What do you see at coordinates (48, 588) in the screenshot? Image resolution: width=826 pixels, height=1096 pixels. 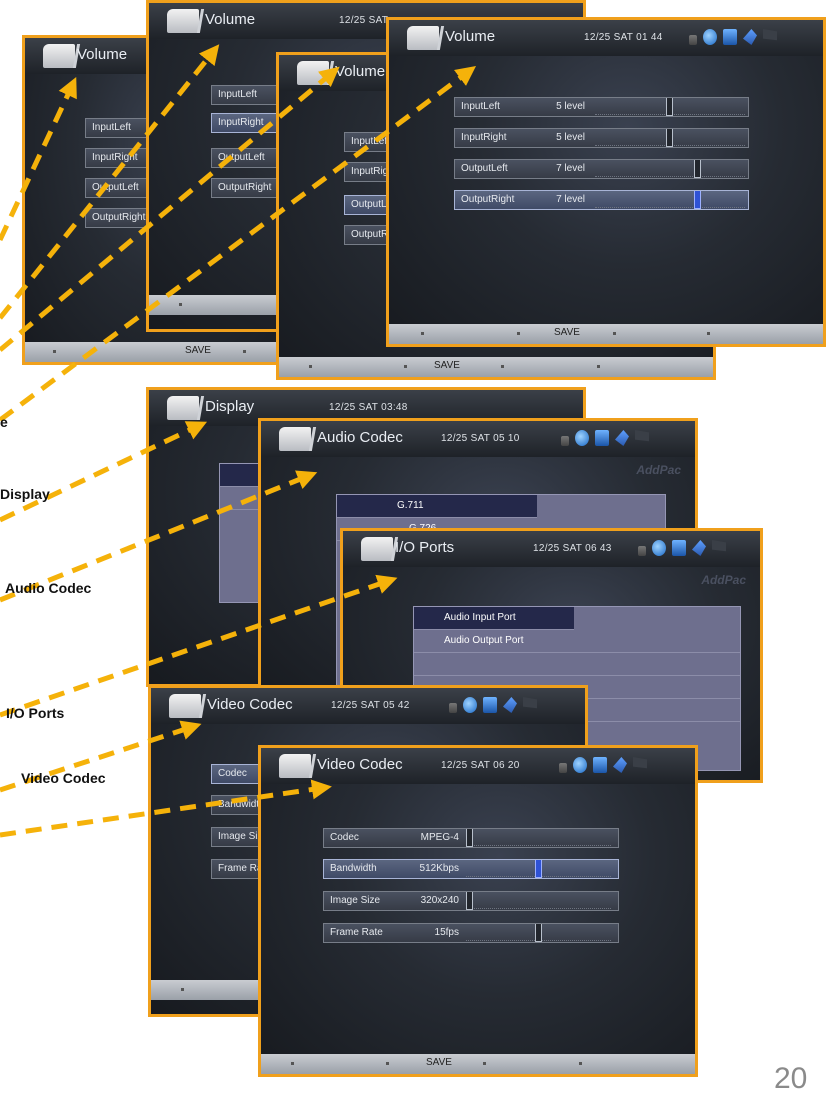 I see `callout-label-audio-codec: Audio Codec` at bounding box center [48, 588].